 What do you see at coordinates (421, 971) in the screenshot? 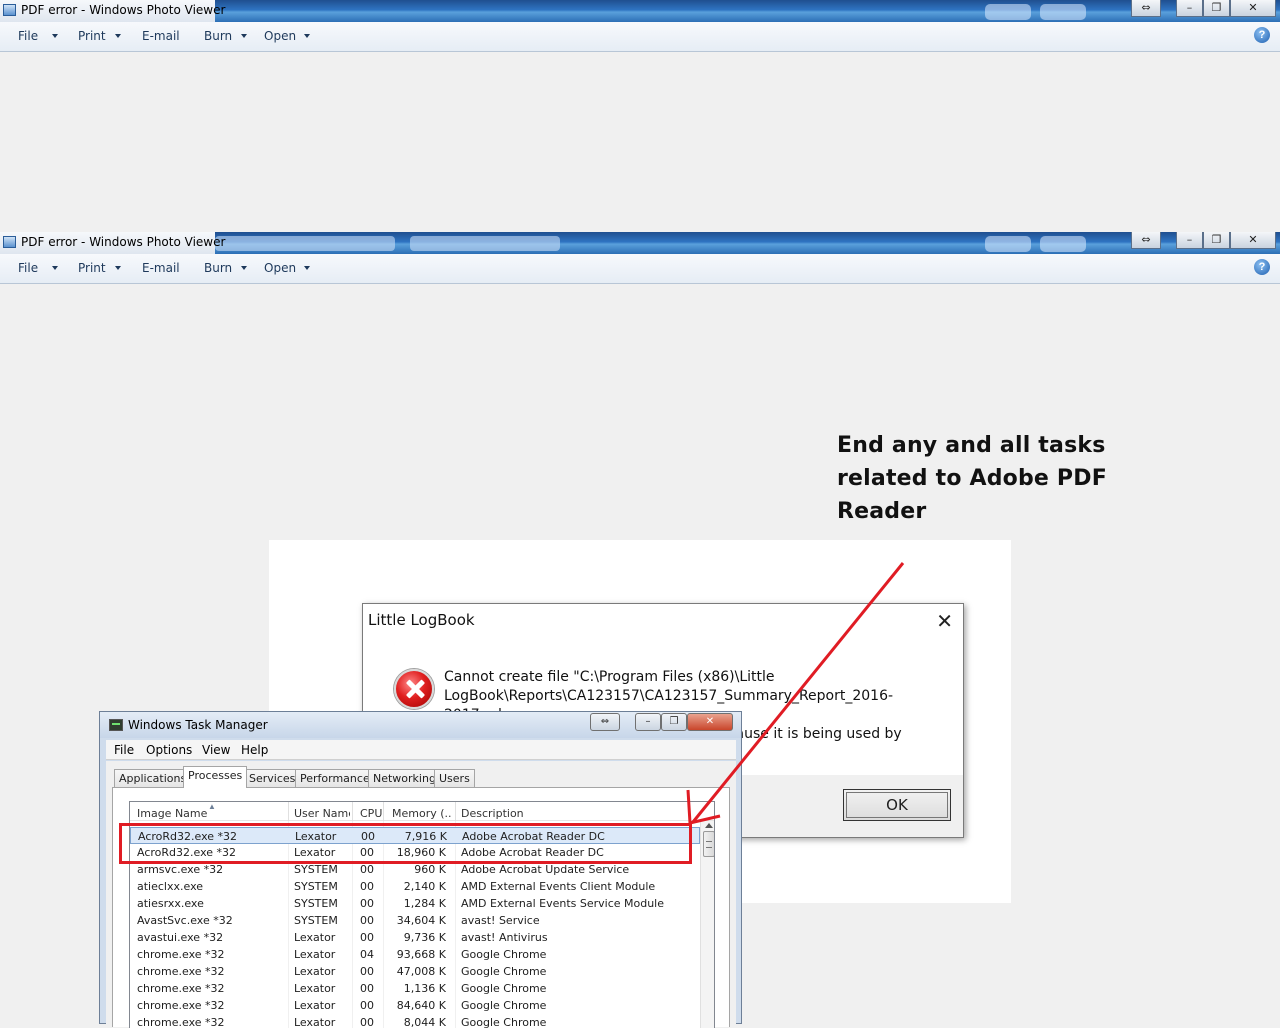
I see `cell-memory: 47,008 K` at bounding box center [421, 971].